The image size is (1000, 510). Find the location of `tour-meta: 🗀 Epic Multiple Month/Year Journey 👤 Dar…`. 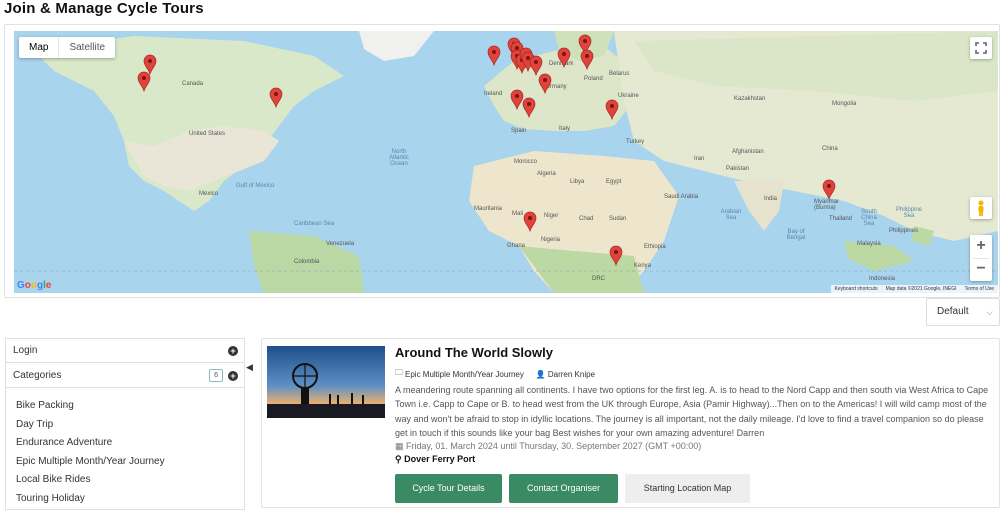

tour-meta: 🗀 Epic Multiple Month/Year Journey 👤 Dar… is located at coordinates (495, 374).